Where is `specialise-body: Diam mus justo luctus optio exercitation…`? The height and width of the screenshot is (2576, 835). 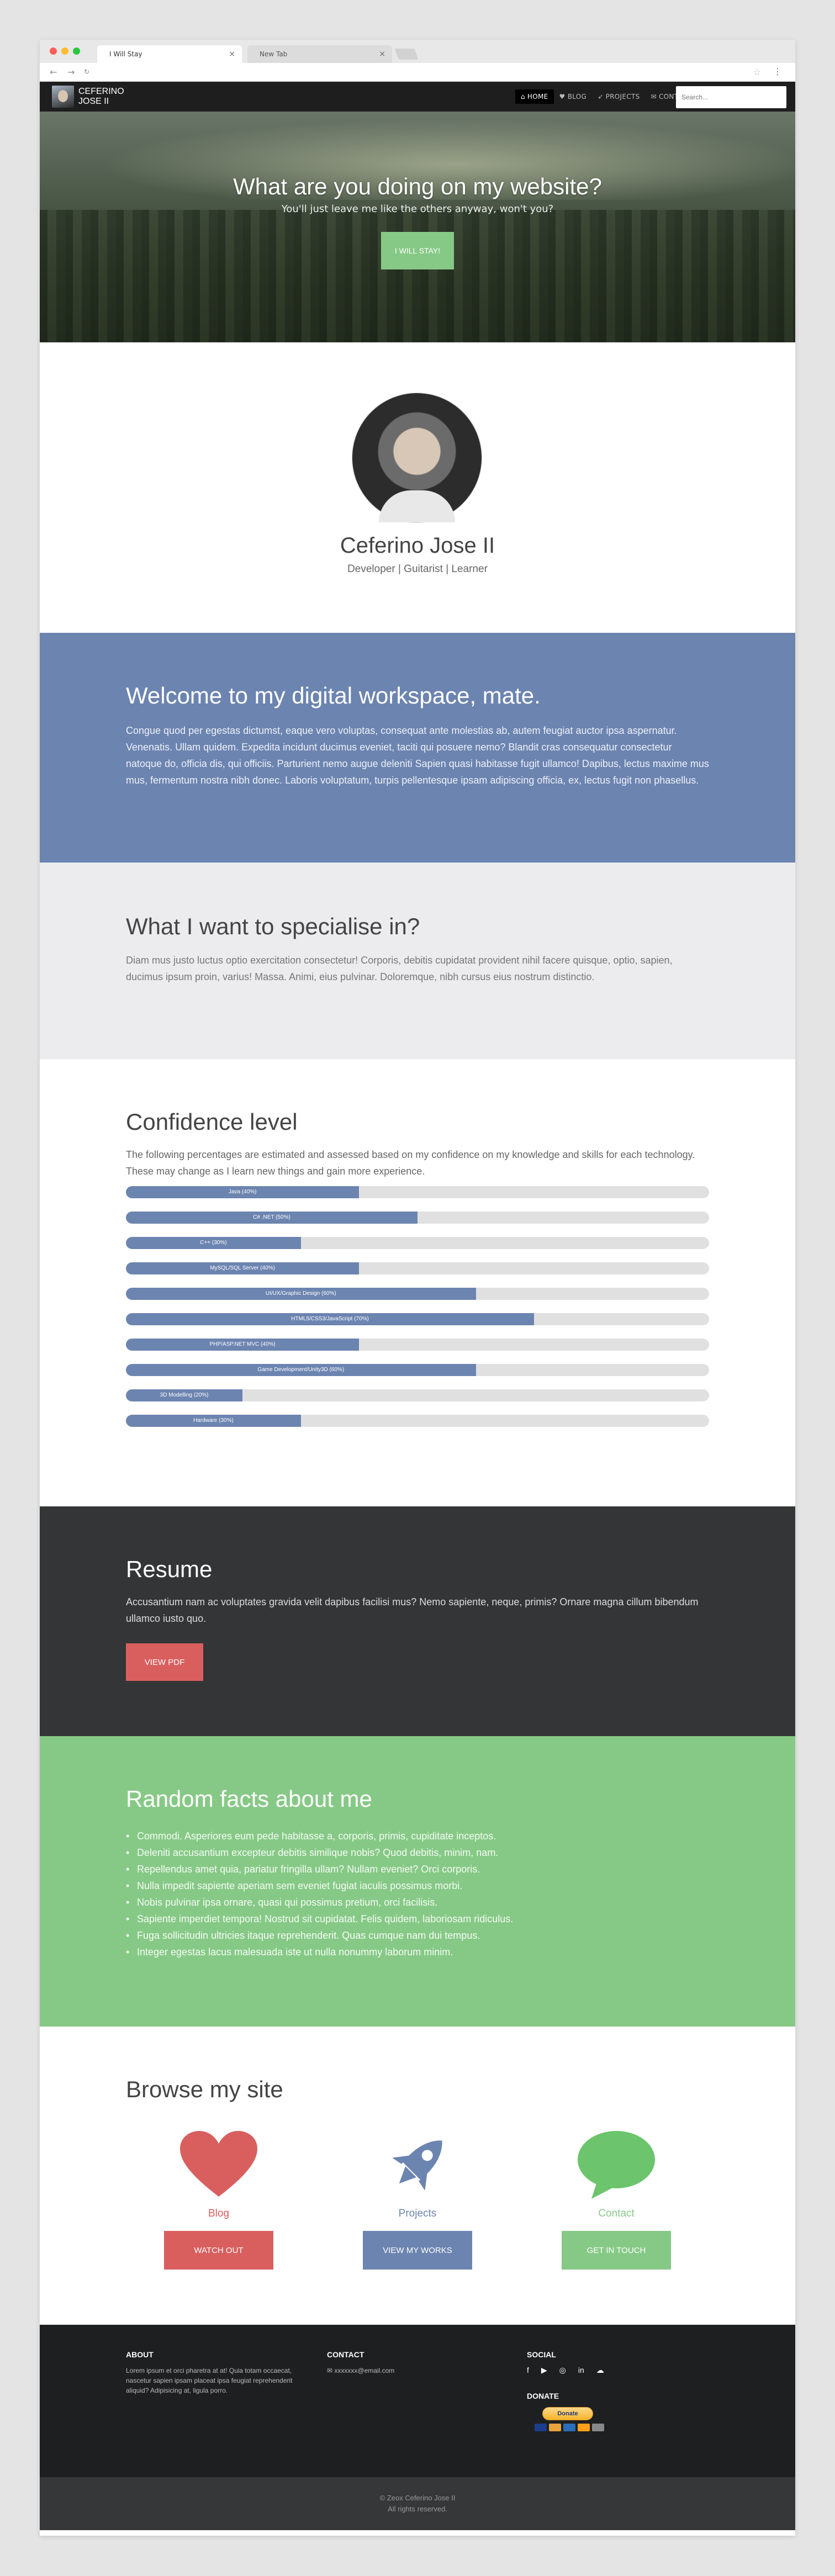
specialise-body: Diam mus justo luctus optio exercitation… is located at coordinates (399, 968).